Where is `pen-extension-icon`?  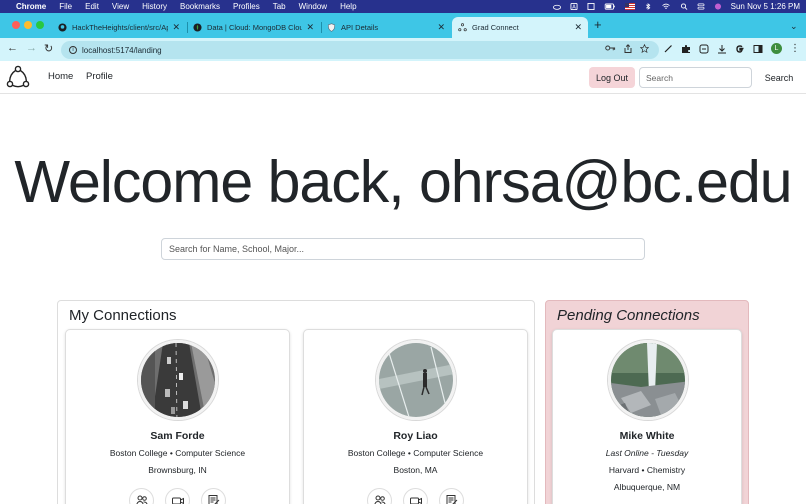 pen-extension-icon is located at coordinates (668, 48).